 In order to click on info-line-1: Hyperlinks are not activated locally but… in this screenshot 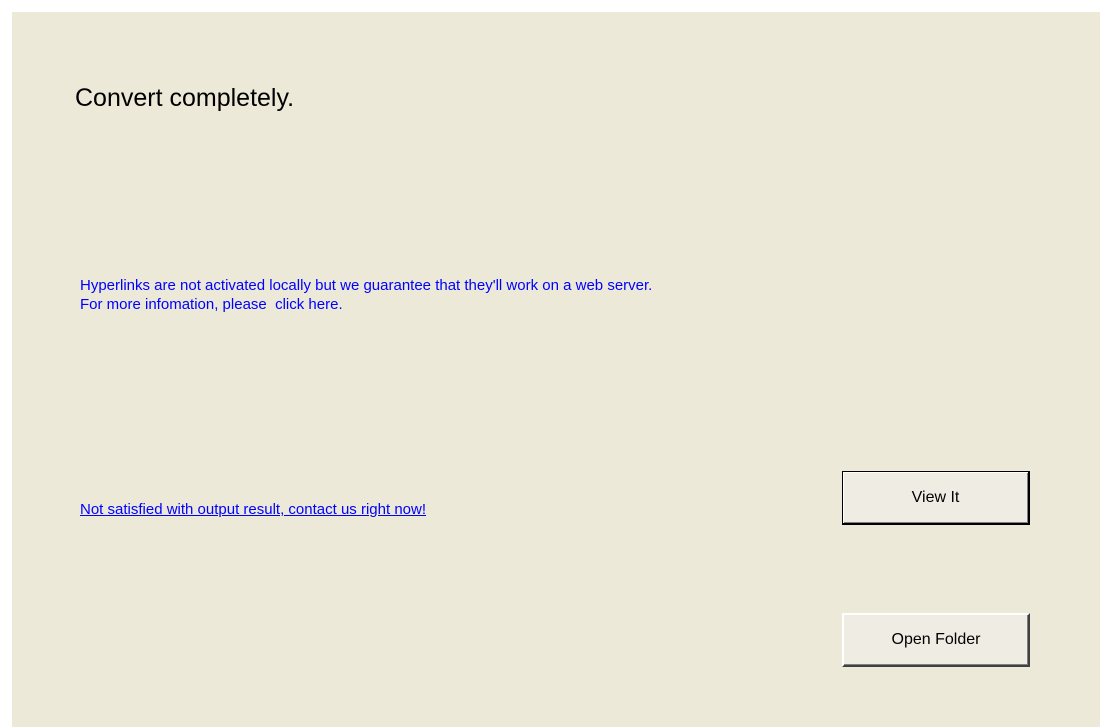, I will do `click(366, 285)`.